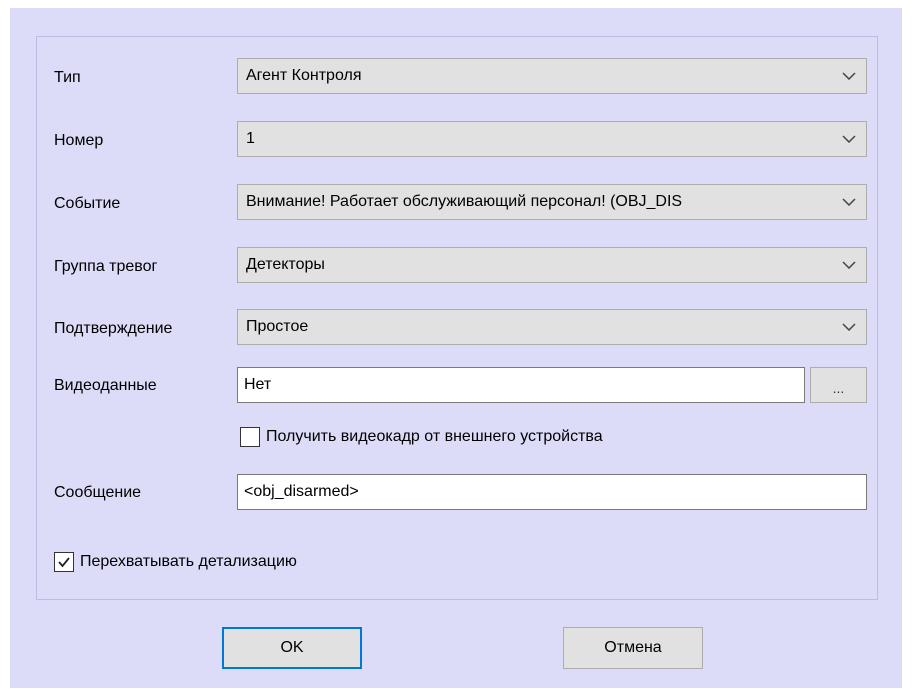 The height and width of the screenshot is (695, 912). I want to click on get-frame-checkbox, so click(250, 437).